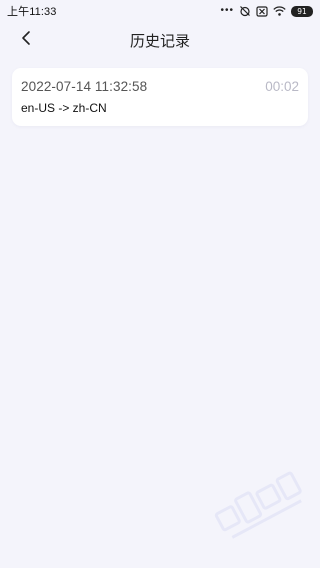 This screenshot has width=320, height=568. Describe the element at coordinates (227, 10) in the screenshot. I see `notification-dots: •••` at that location.